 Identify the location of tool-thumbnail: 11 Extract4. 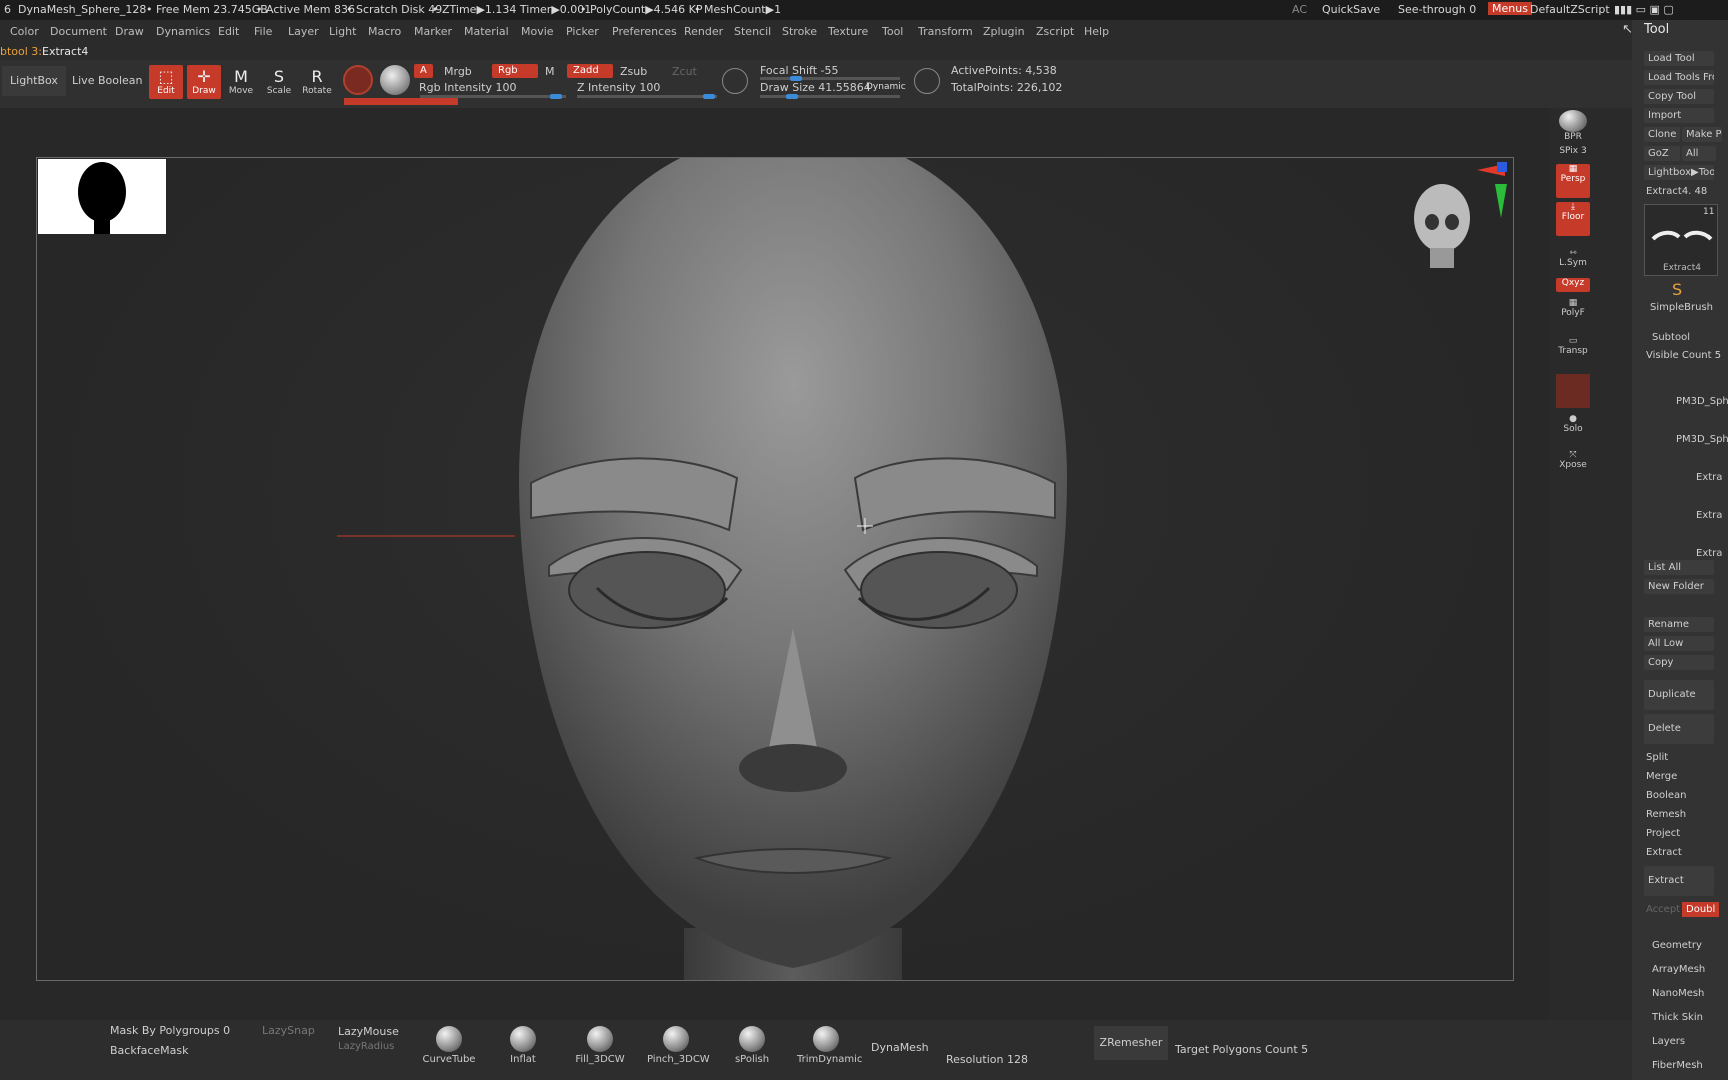
(1681, 240).